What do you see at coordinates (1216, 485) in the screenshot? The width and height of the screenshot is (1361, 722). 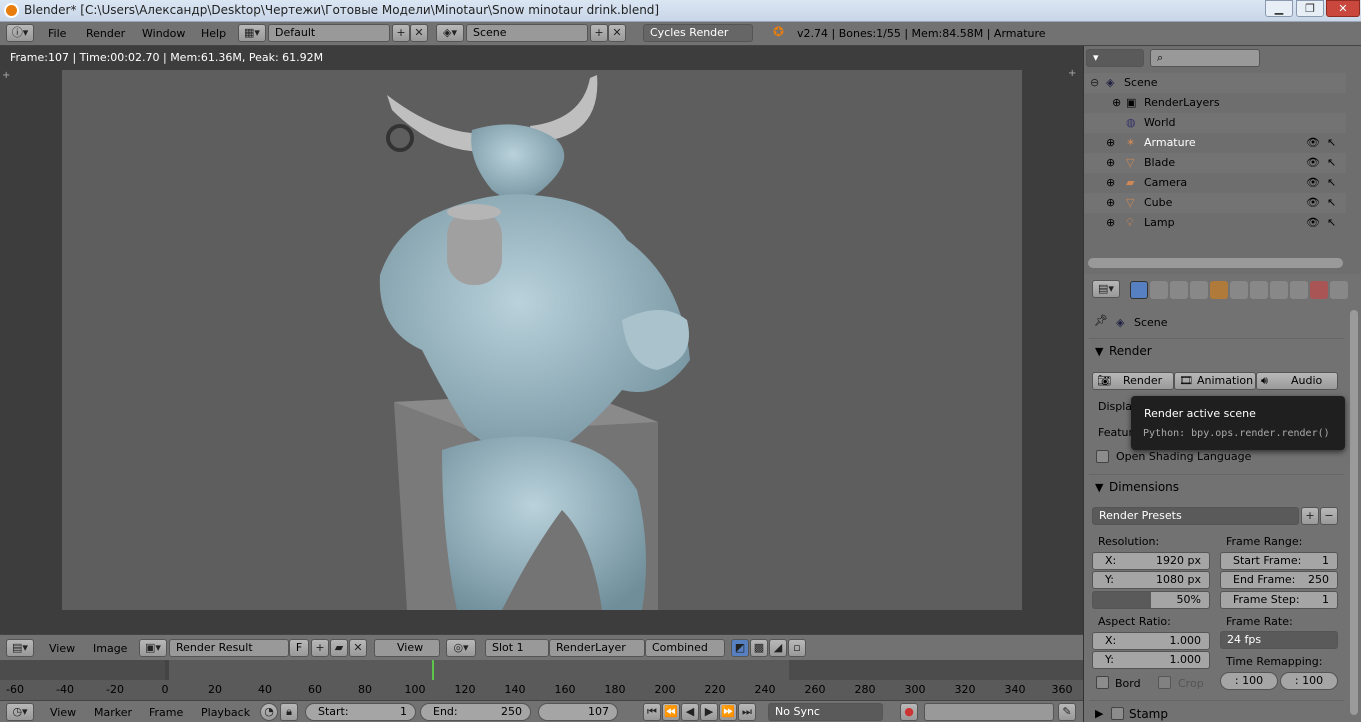 I see `dimensions-panel-header: ▼ Dimensions` at bounding box center [1216, 485].